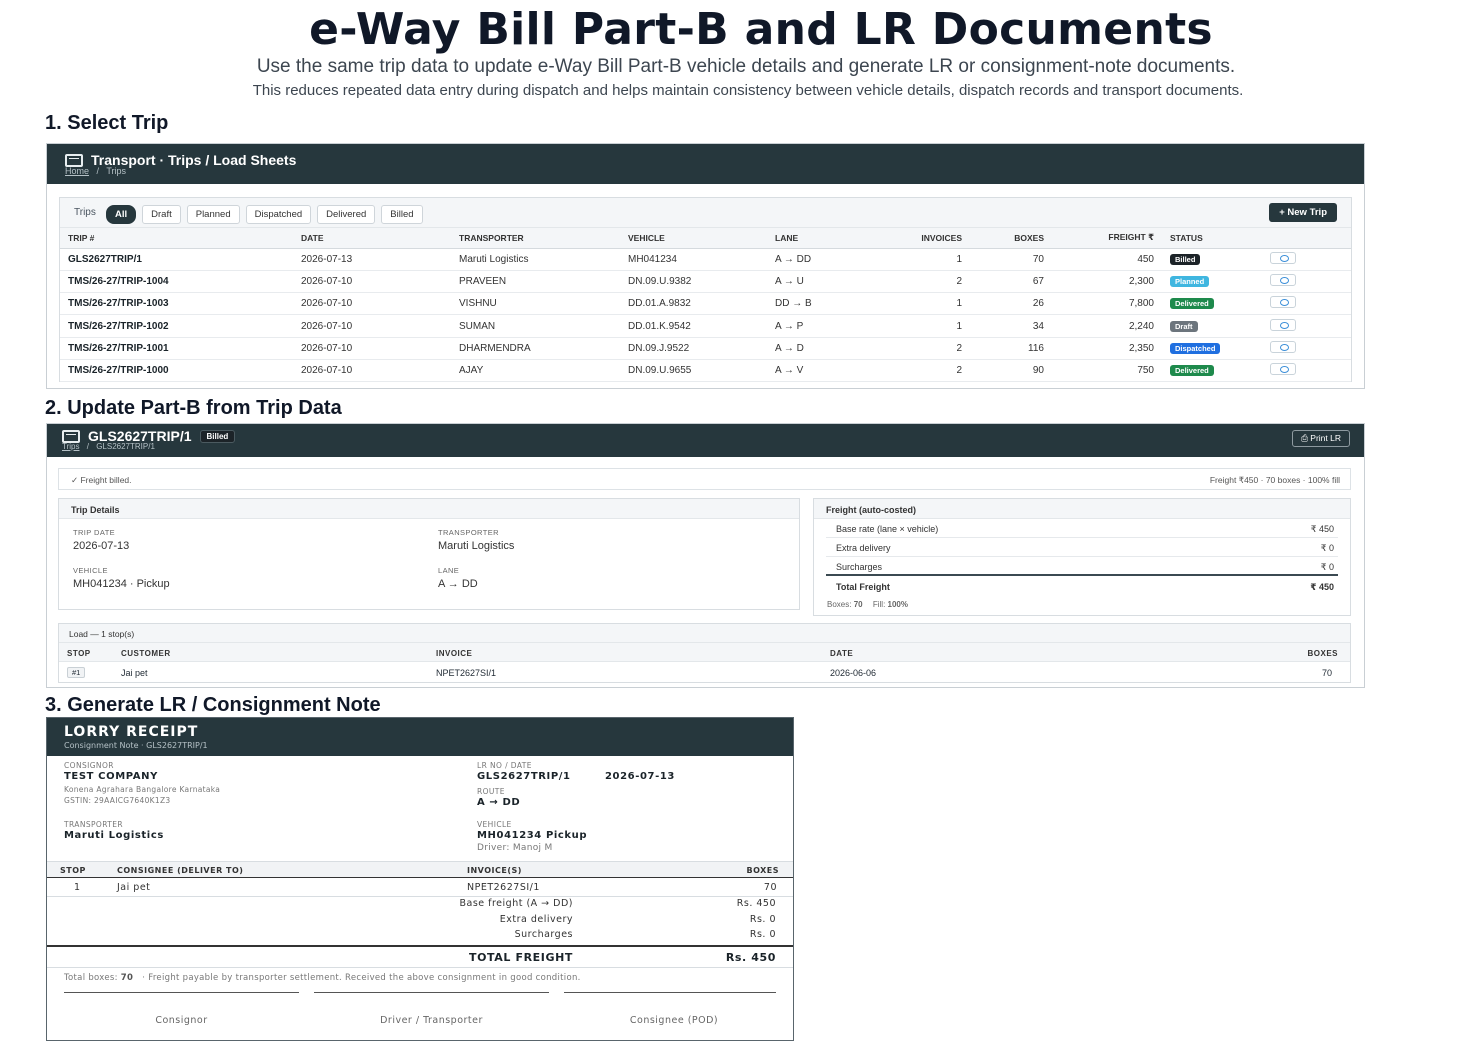  What do you see at coordinates (70, 446) in the screenshot?
I see `breadcrumb-trips: Trips` at bounding box center [70, 446].